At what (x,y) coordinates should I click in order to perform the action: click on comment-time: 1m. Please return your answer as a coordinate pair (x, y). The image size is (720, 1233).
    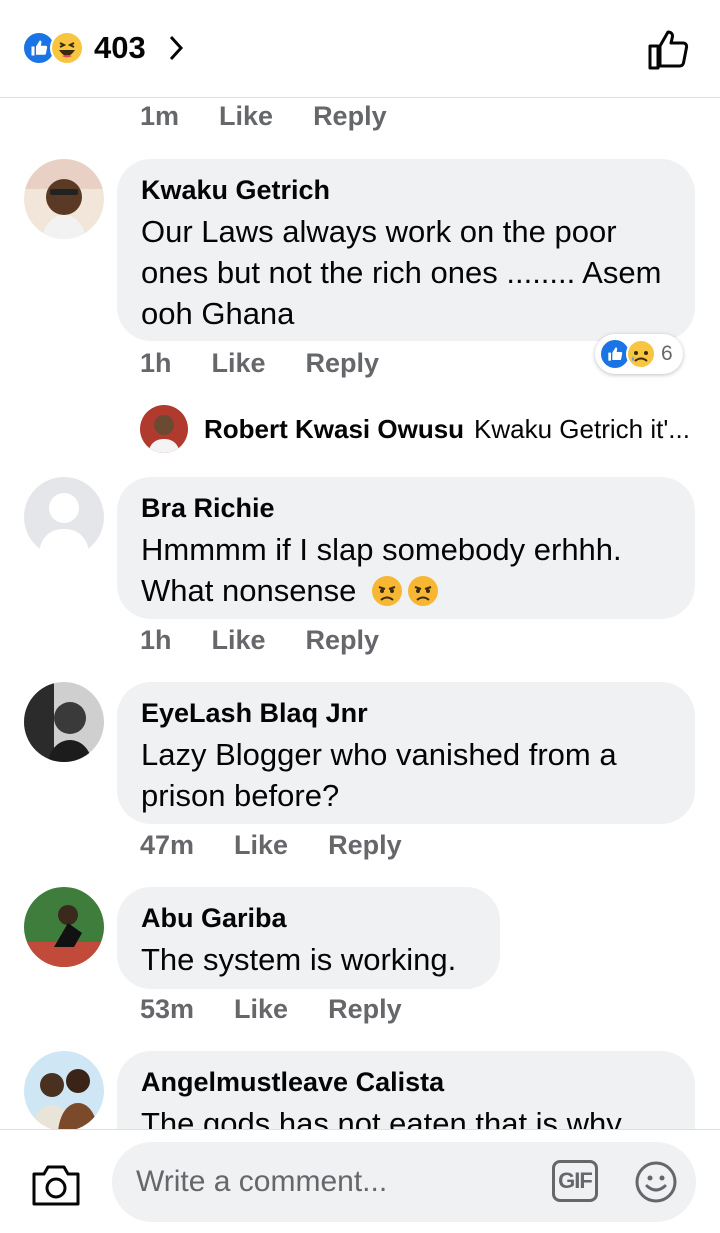
    Looking at the image, I should click on (160, 116).